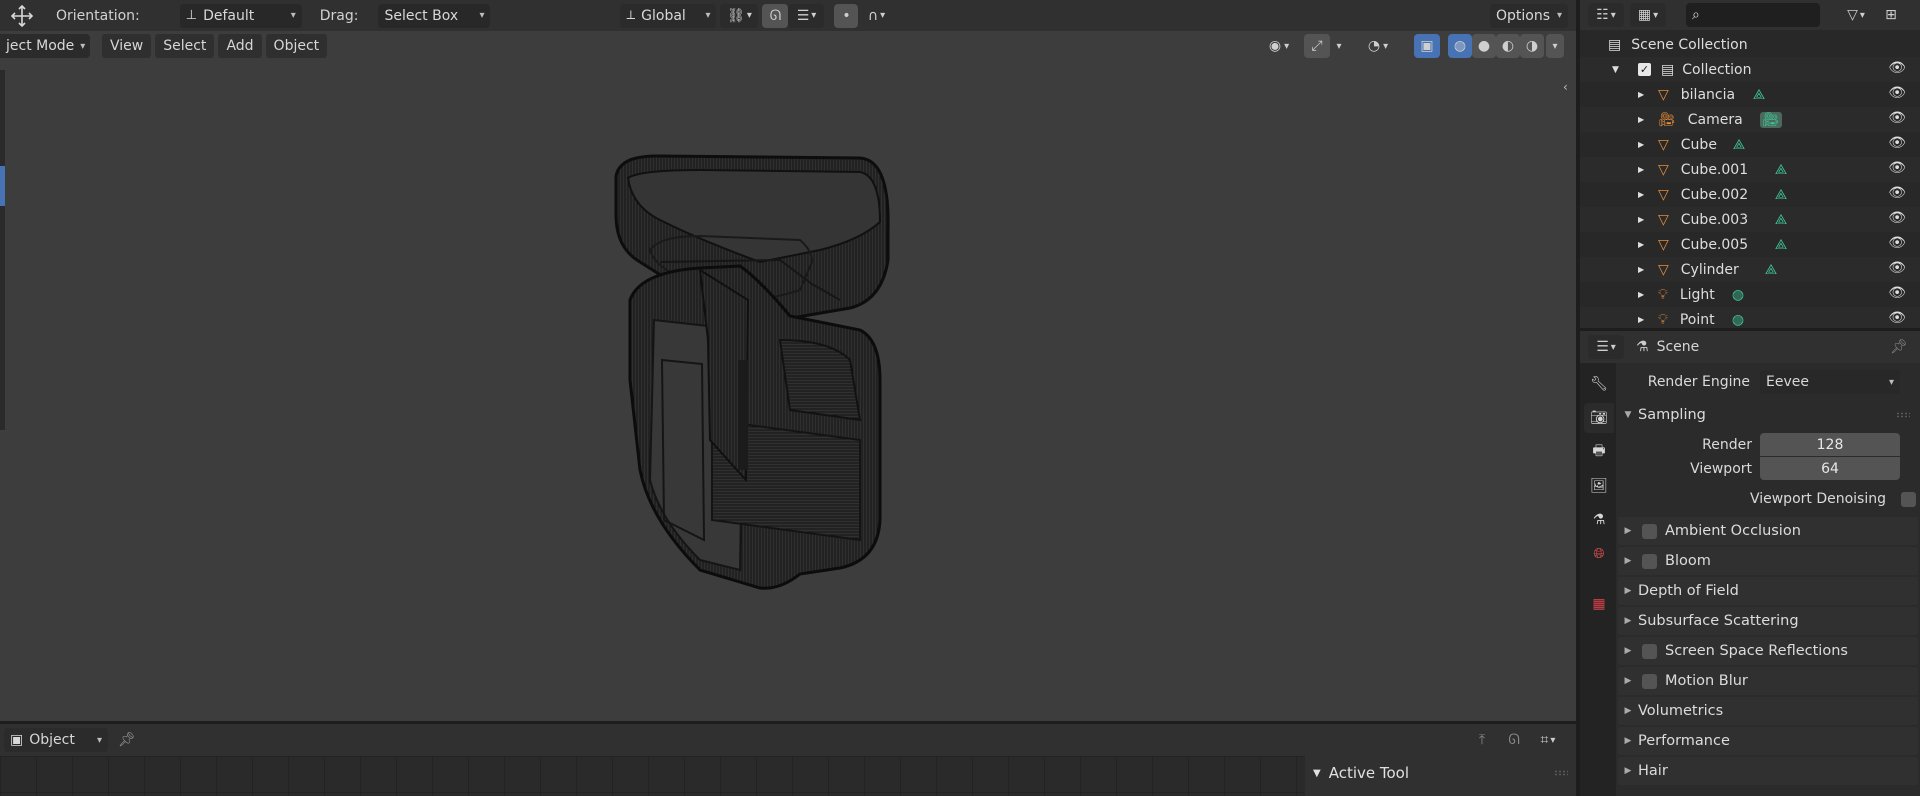  What do you see at coordinates (1460, 46) in the screenshot?
I see `wireframe-shading-icon: ◍` at bounding box center [1460, 46].